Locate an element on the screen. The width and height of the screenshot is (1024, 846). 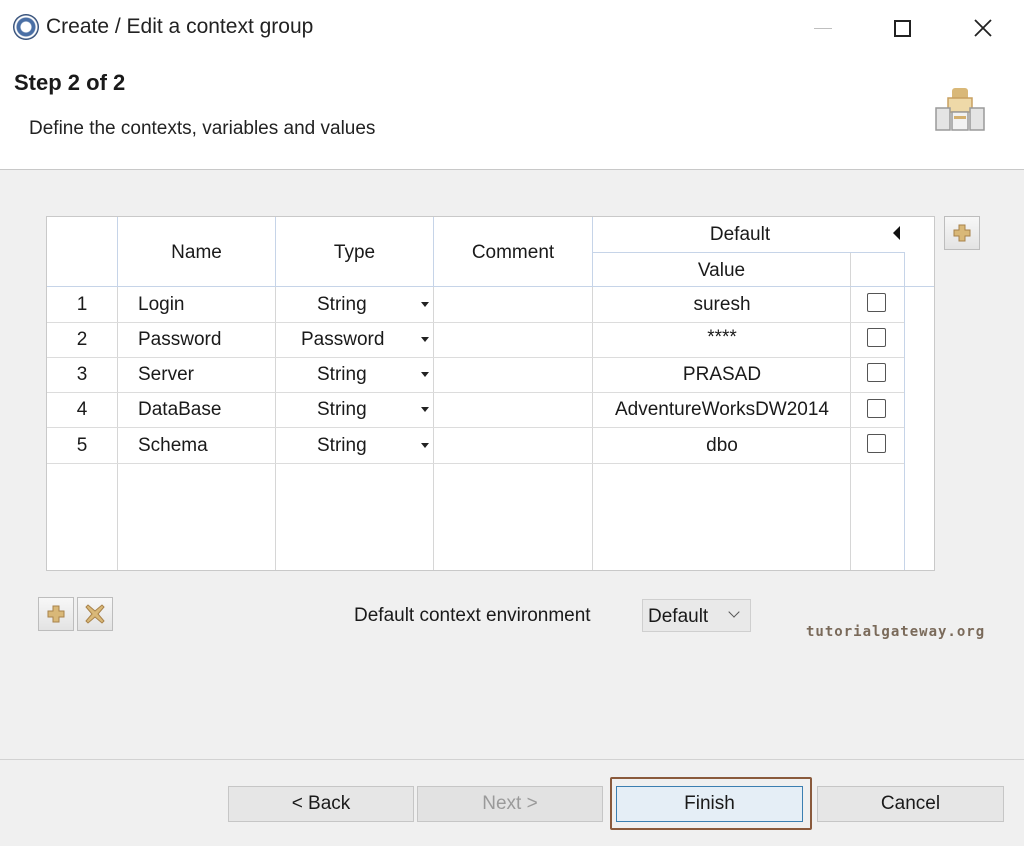
variable-value: **** is located at coordinates (722, 338).